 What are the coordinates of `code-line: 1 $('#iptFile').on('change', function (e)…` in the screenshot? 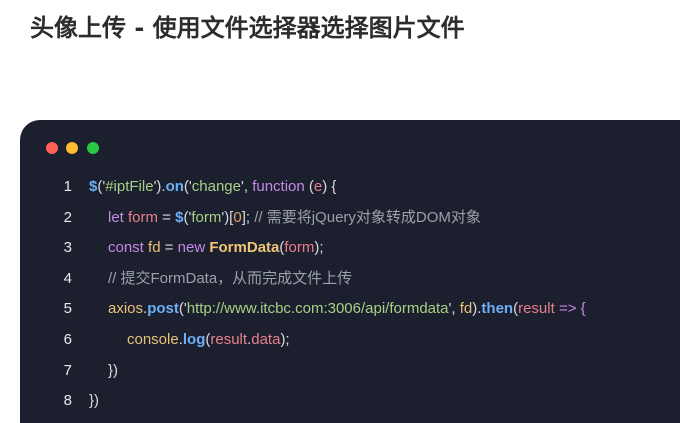 It's located at (350, 187).